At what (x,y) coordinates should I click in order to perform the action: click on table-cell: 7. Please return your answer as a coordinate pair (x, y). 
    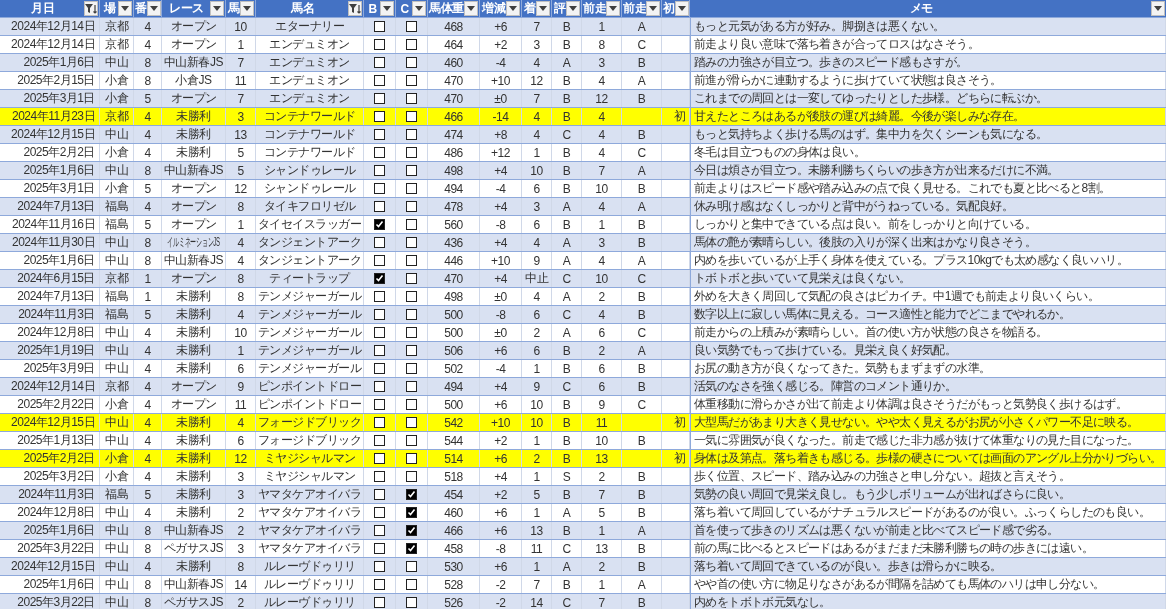
    Looking at the image, I should click on (601, 494).